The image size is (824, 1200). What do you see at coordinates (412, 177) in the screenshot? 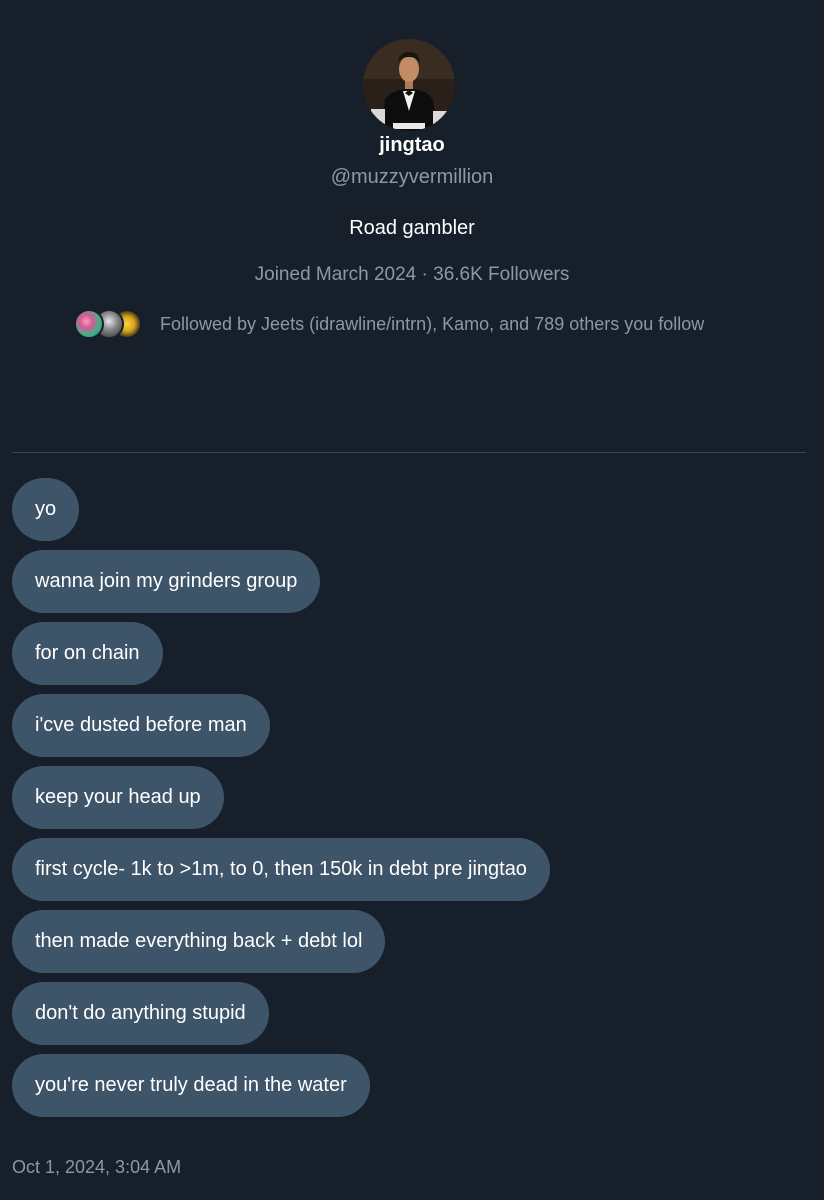
I see `username-handle: @muzzyvermillion` at bounding box center [412, 177].